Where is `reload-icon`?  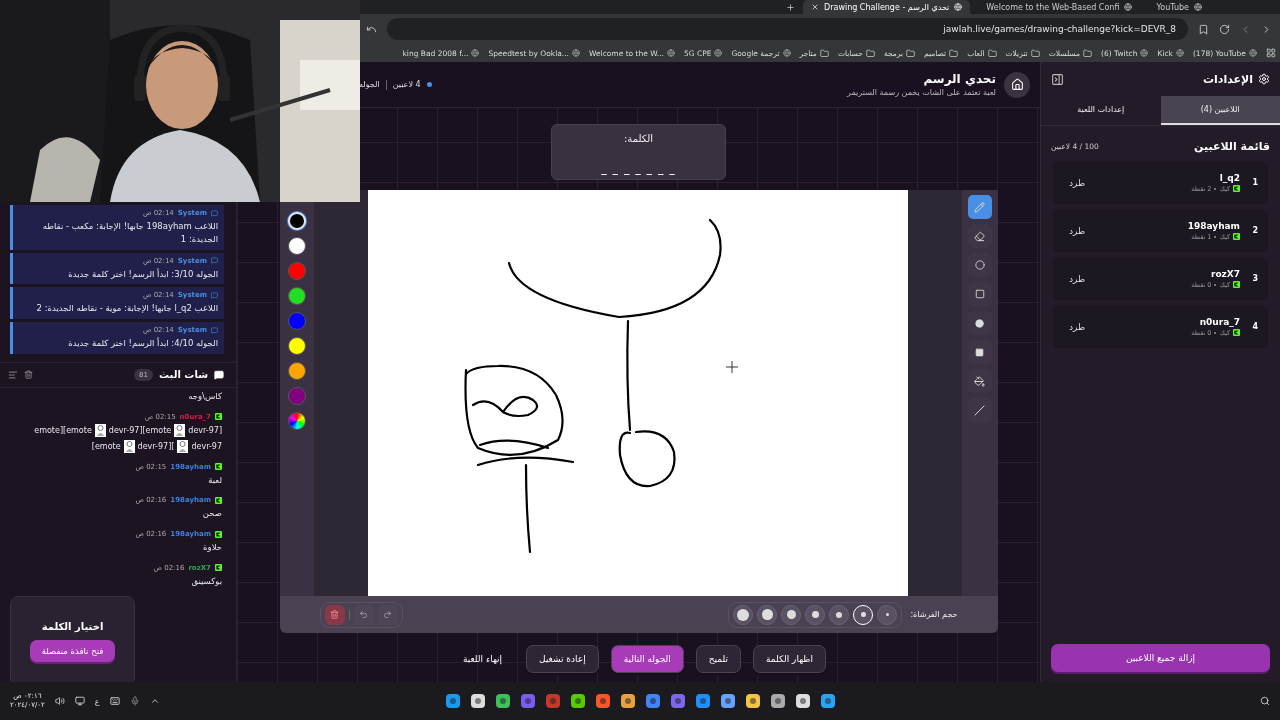 reload-icon is located at coordinates (1224, 29).